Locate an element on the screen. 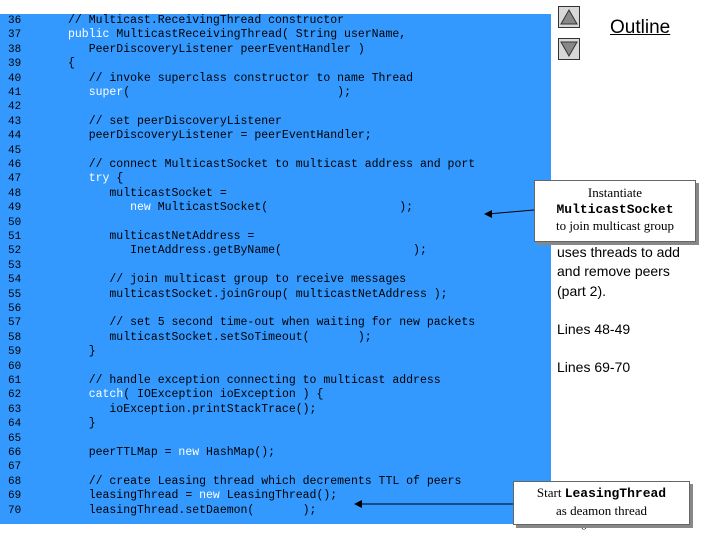 Image resolution: width=720 pixels, height=540 pixels. arrowhead-leasing is located at coordinates (358, 504).